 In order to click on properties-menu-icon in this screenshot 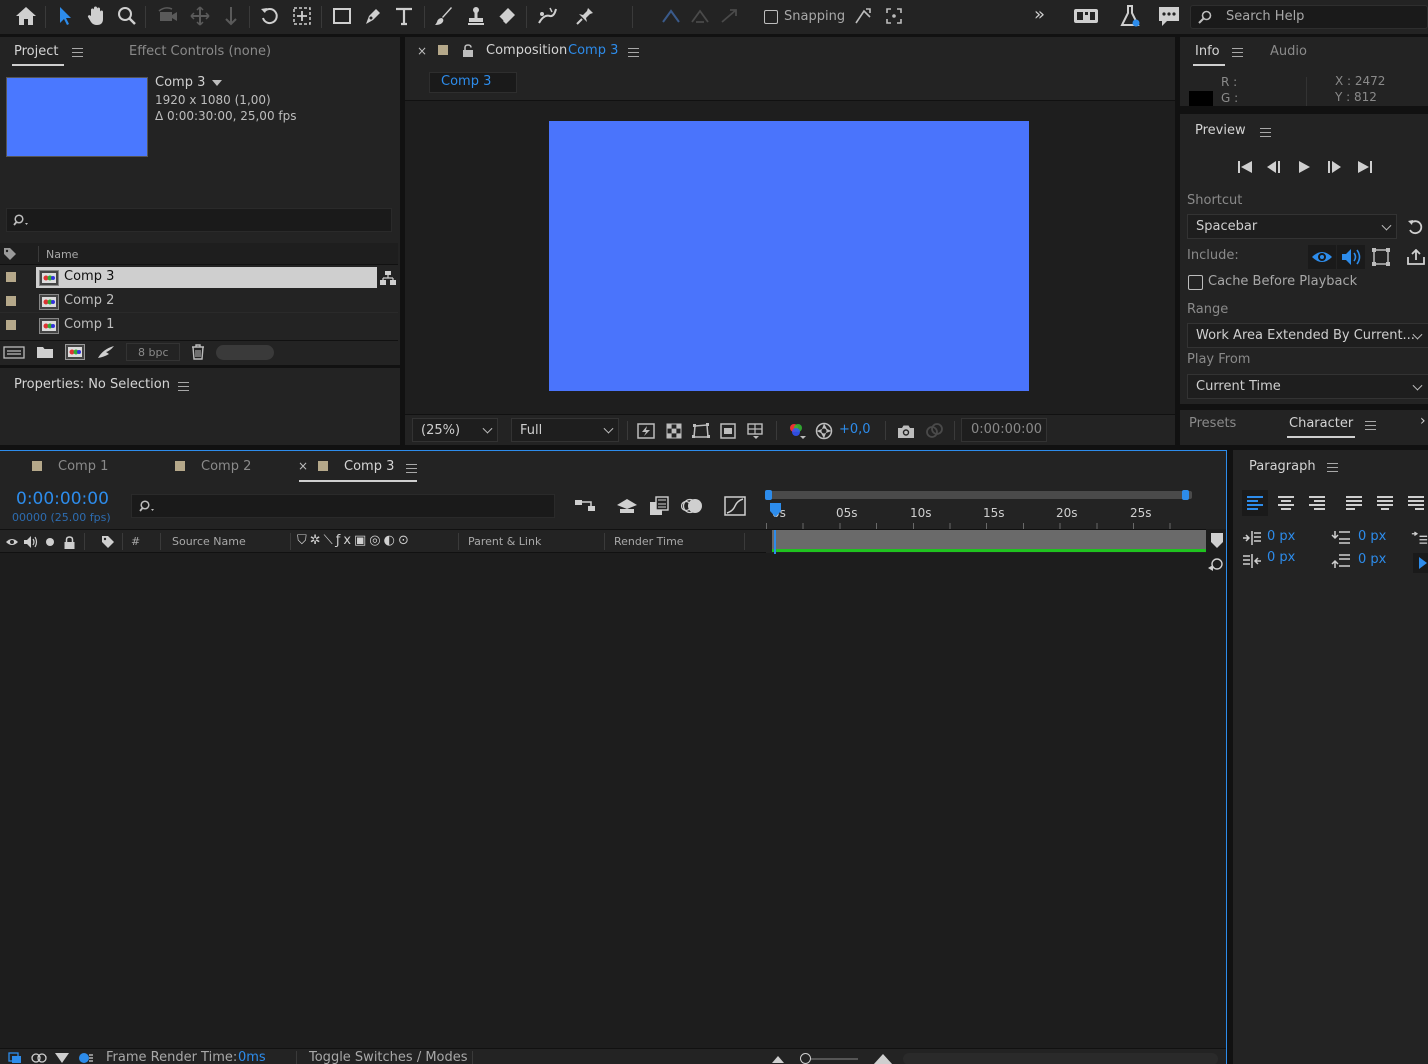, I will do `click(183, 386)`.